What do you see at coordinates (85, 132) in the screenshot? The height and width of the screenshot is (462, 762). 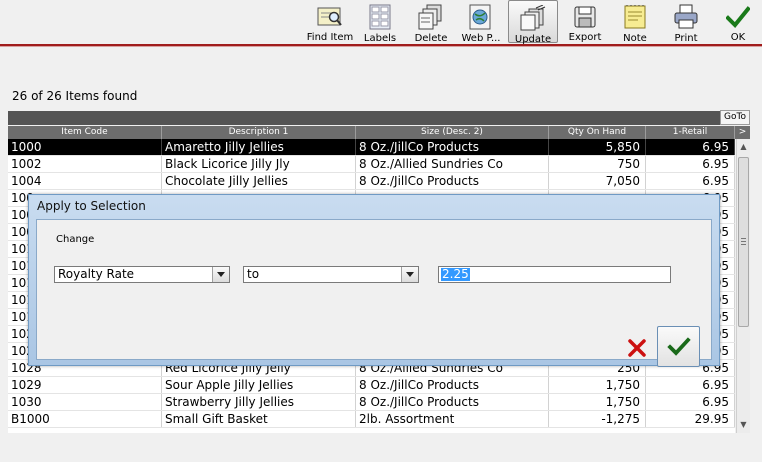 I see `column-header-item-code: Item Code` at bounding box center [85, 132].